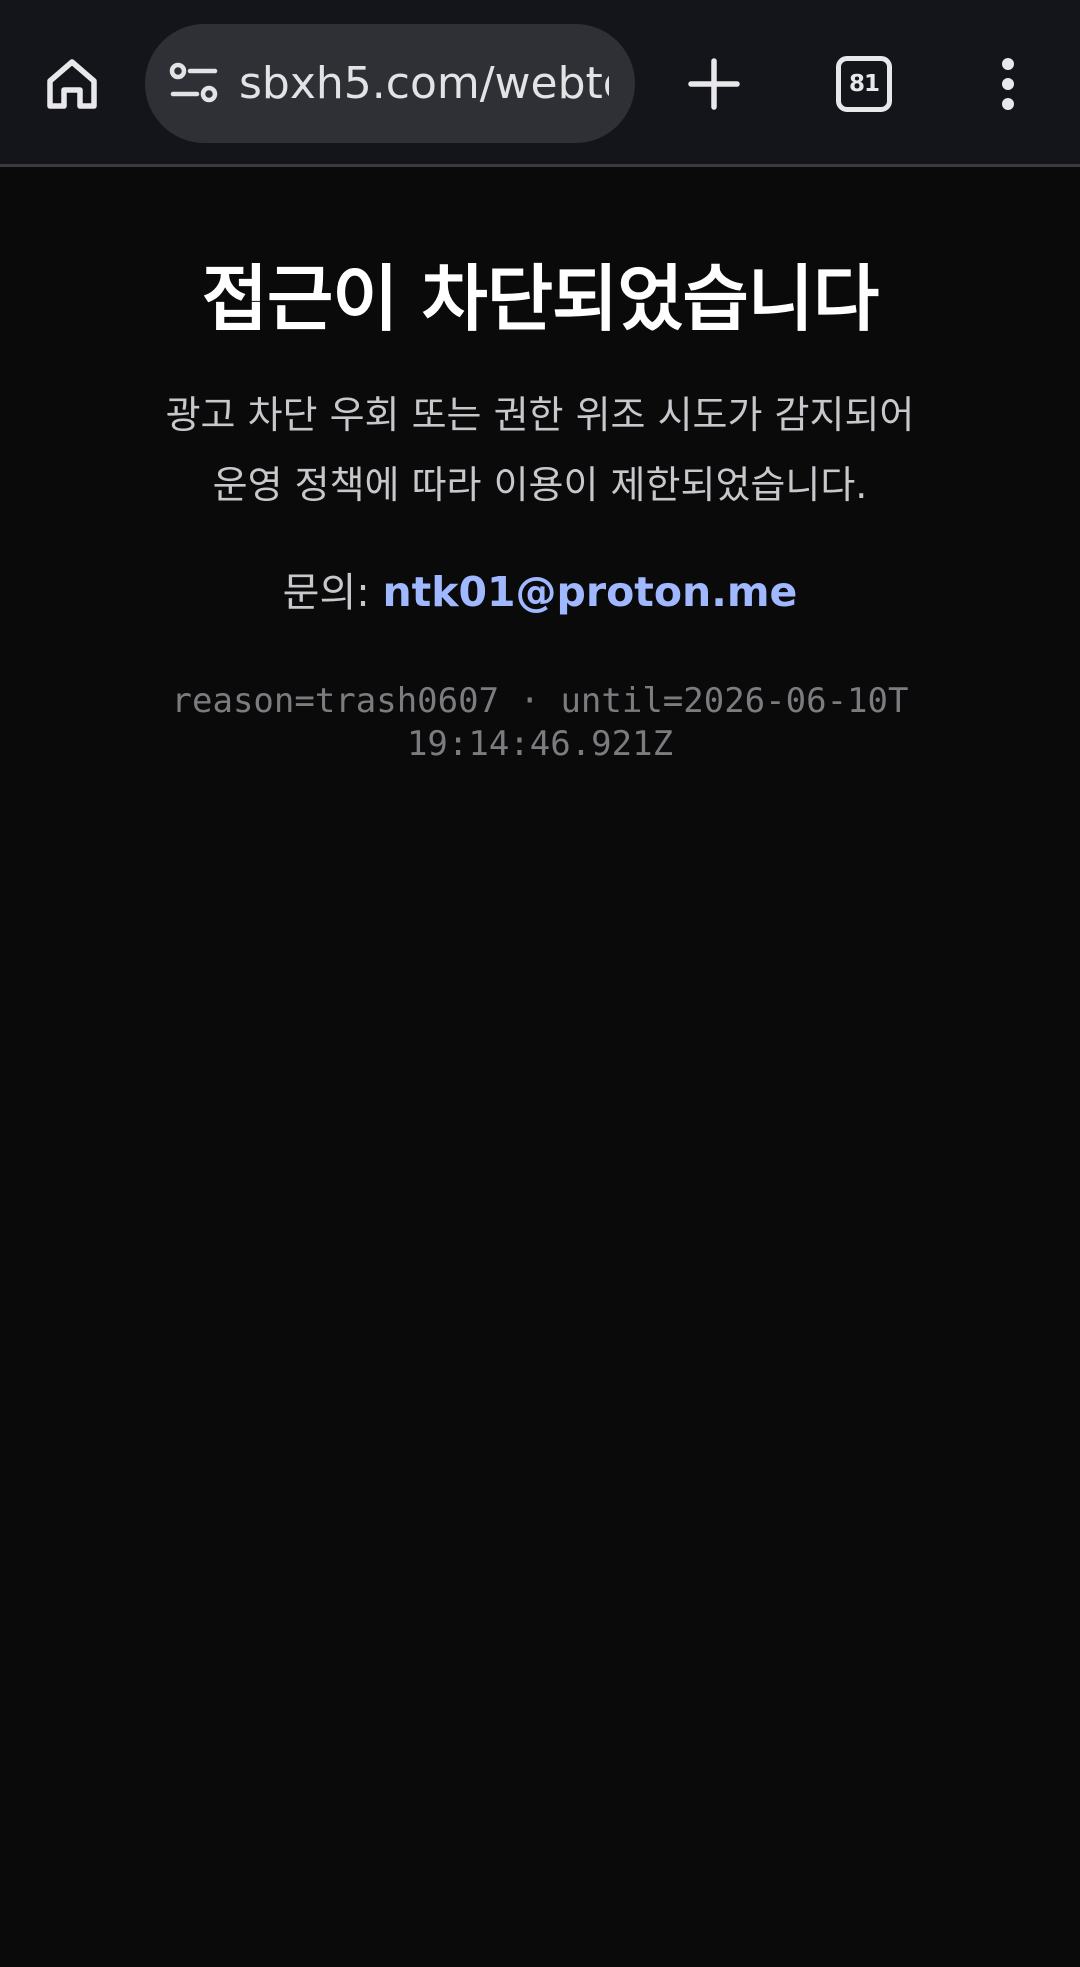 The width and height of the screenshot is (1080, 1967). Describe the element at coordinates (424, 83) in the screenshot. I see `url-text: sbxh5.com/webtoon` at that location.